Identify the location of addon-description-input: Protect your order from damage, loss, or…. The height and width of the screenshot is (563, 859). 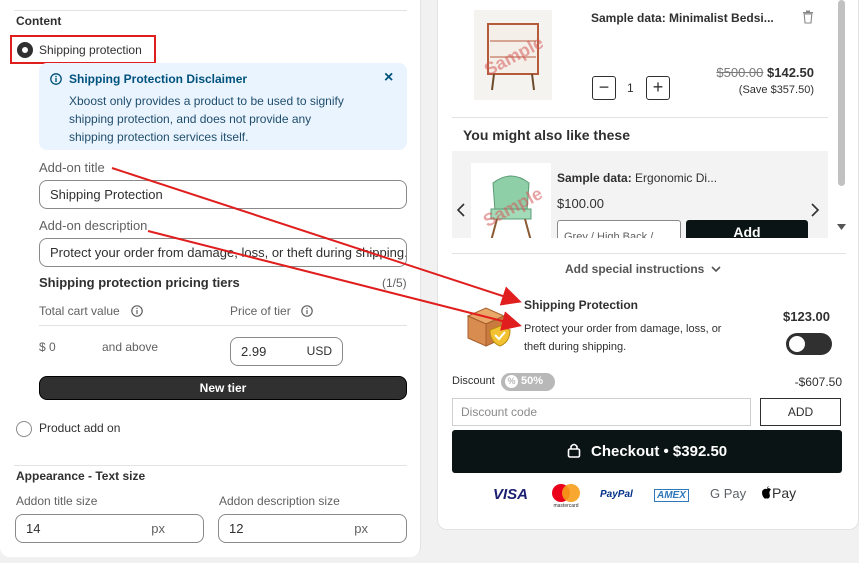
(223, 252).